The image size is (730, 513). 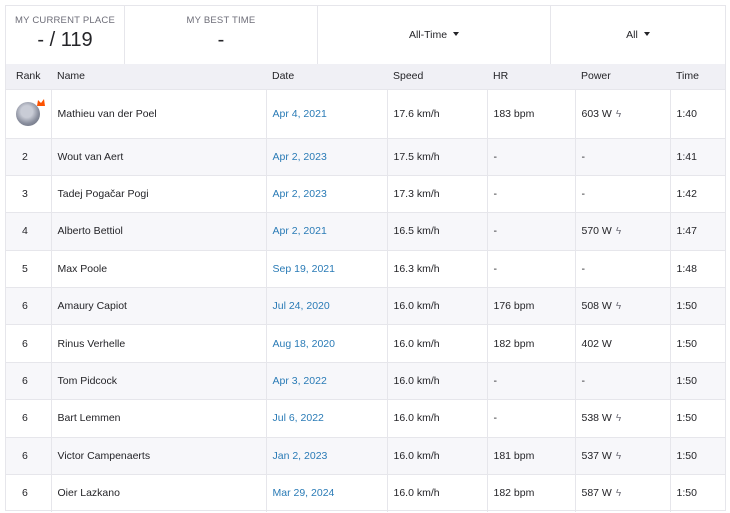 I want to click on date-cell: Mar 29, 2024, so click(x=326, y=493).